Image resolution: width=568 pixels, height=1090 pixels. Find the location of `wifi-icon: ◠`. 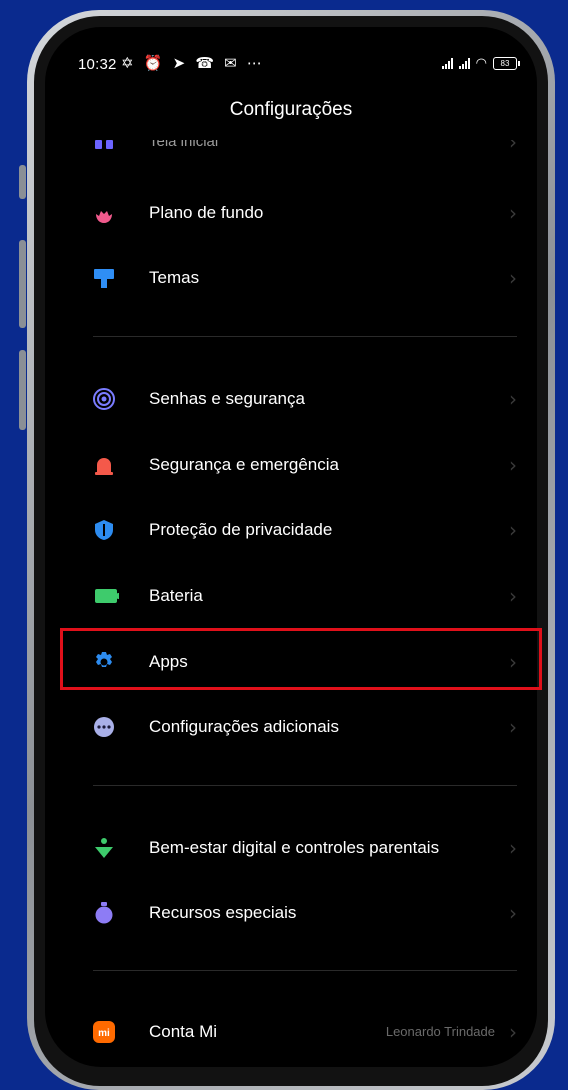

wifi-icon: ◠ is located at coordinates (481, 62).